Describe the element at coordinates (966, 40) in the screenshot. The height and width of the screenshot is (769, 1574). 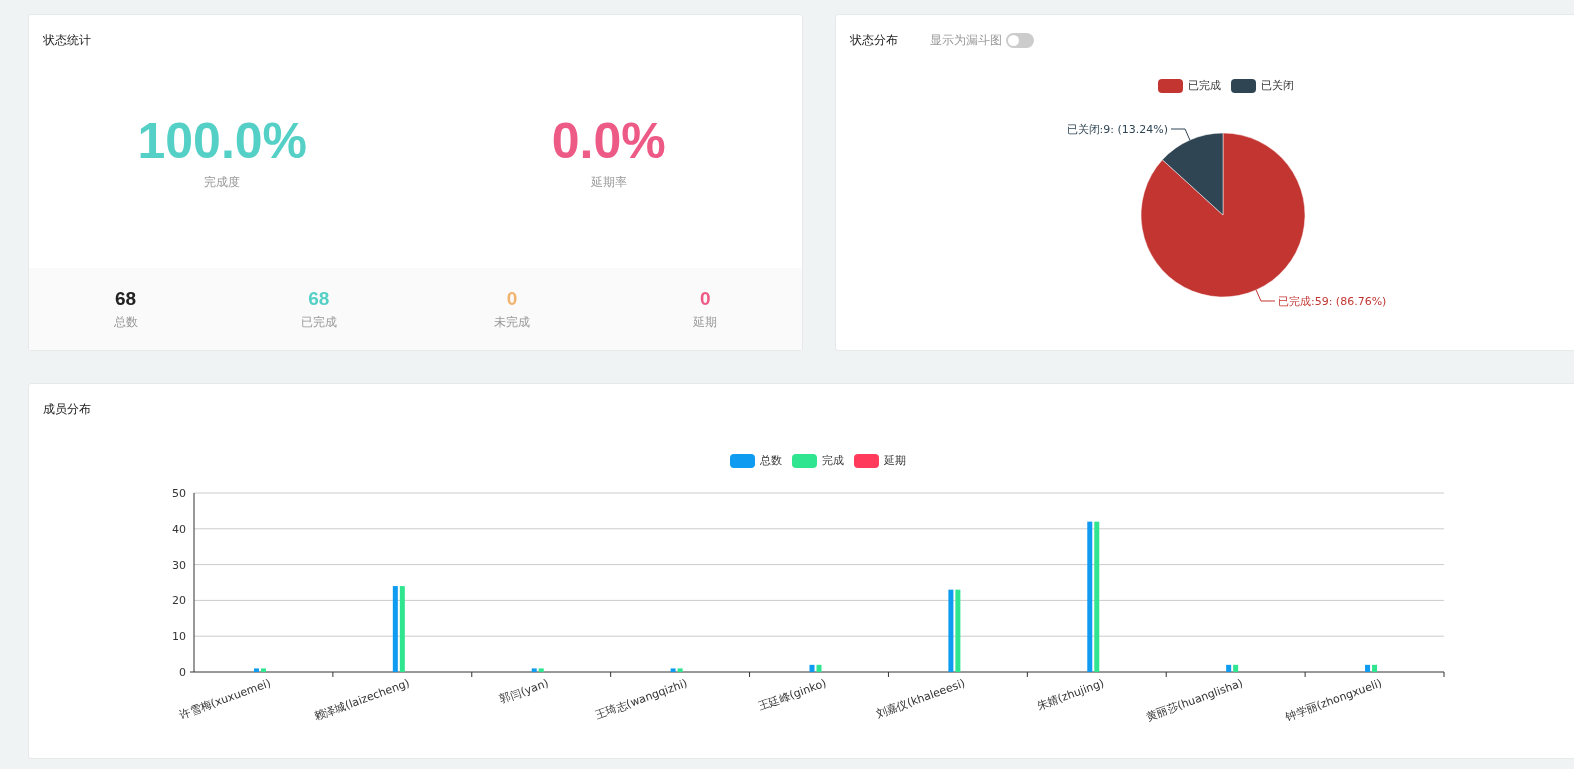
I see `toggle-label: 显示为漏斗图` at that location.